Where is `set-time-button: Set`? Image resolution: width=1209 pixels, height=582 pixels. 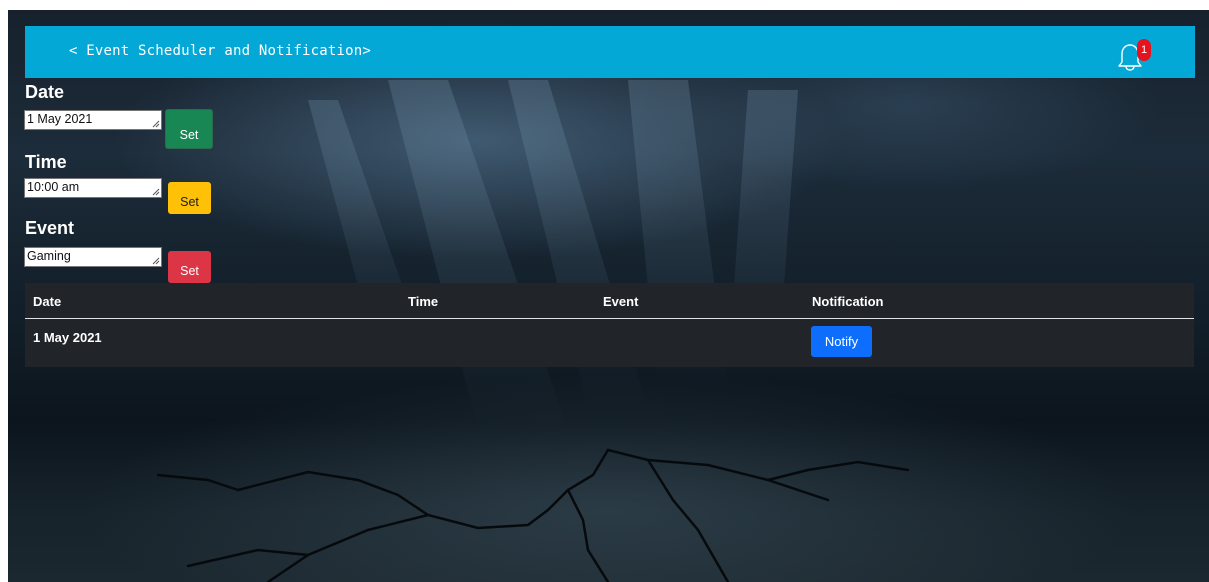 set-time-button: Set is located at coordinates (189, 198).